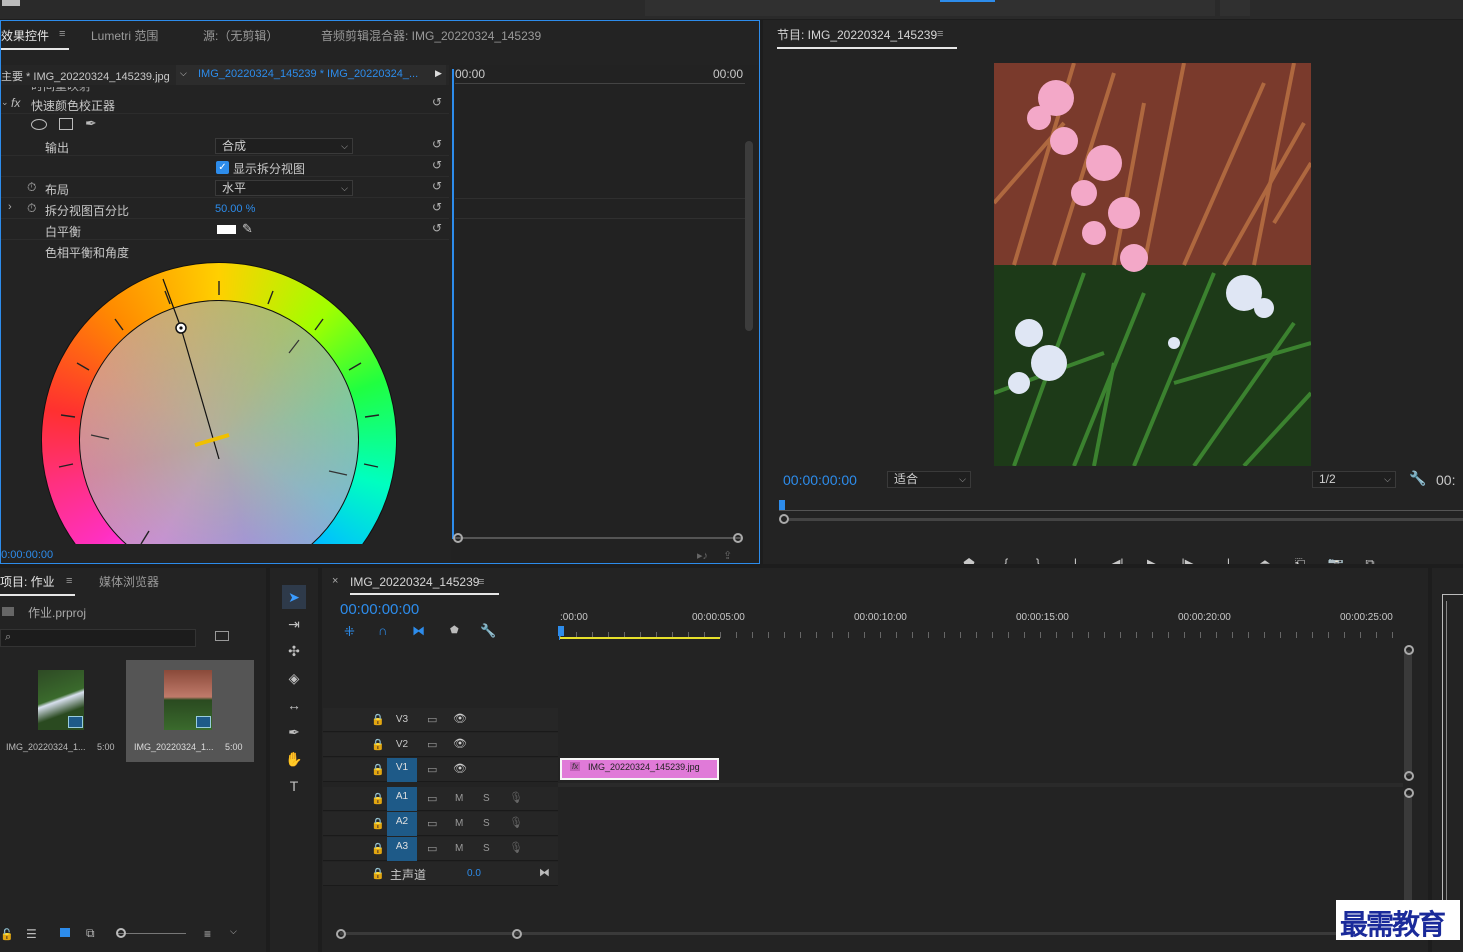 The image size is (1463, 952). What do you see at coordinates (10, 207) in the screenshot?
I see `expand-chevron-icon: ›` at bounding box center [10, 207].